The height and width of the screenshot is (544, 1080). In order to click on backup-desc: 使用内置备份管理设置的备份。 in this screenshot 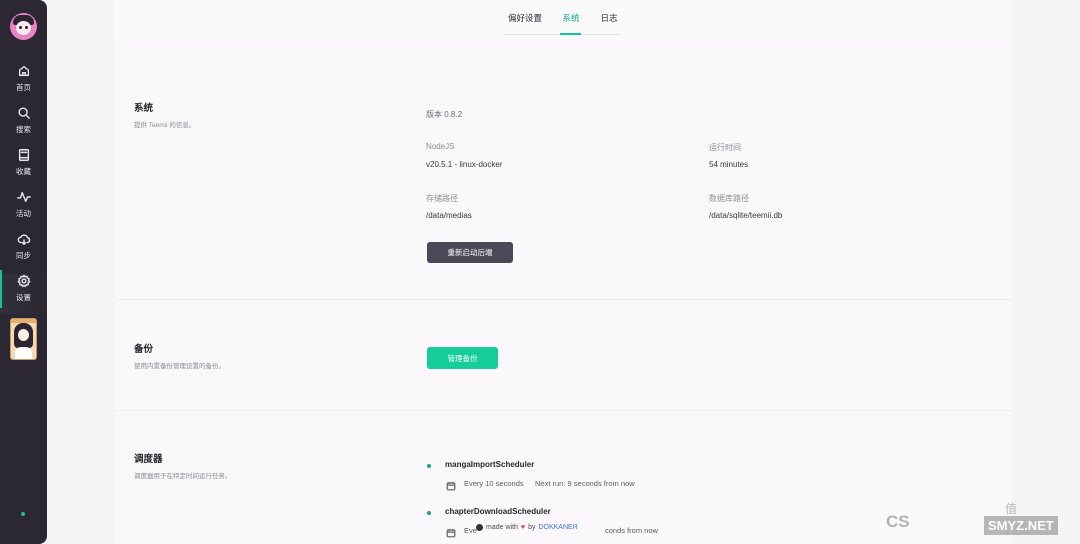, I will do `click(179, 366)`.